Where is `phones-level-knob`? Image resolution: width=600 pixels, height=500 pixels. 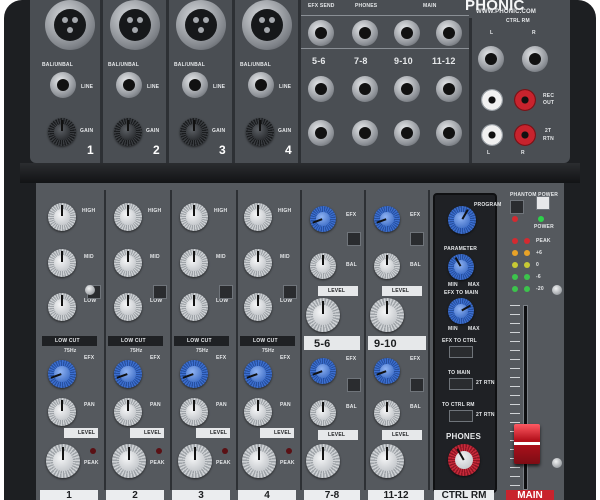 phones-level-knob is located at coordinates (464, 460).